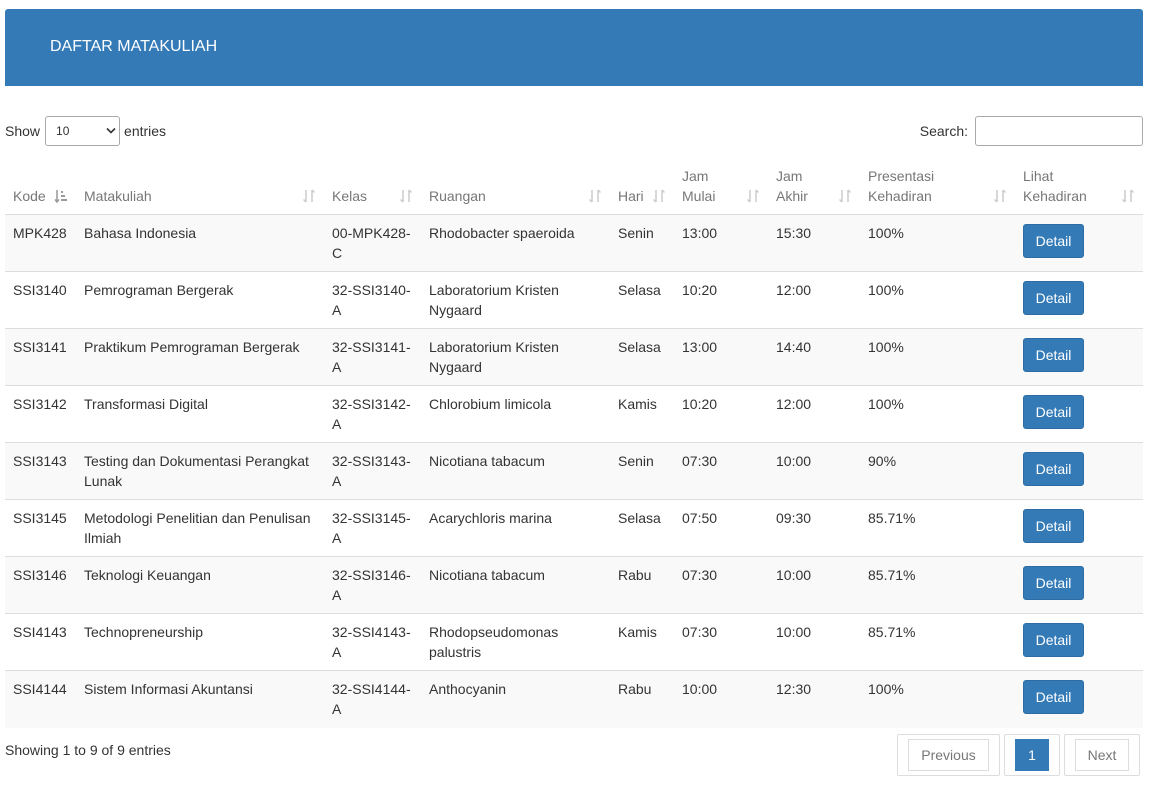  I want to click on show-label: Show, so click(23, 131).